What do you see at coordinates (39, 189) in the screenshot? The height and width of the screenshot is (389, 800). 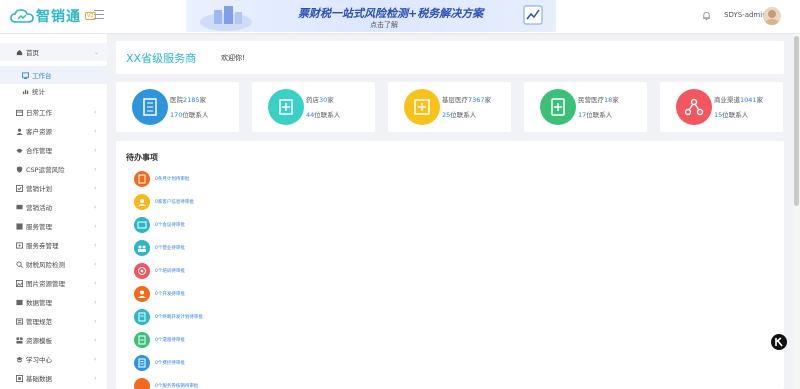 I see `sidebar-item-label: 营销计划` at bounding box center [39, 189].